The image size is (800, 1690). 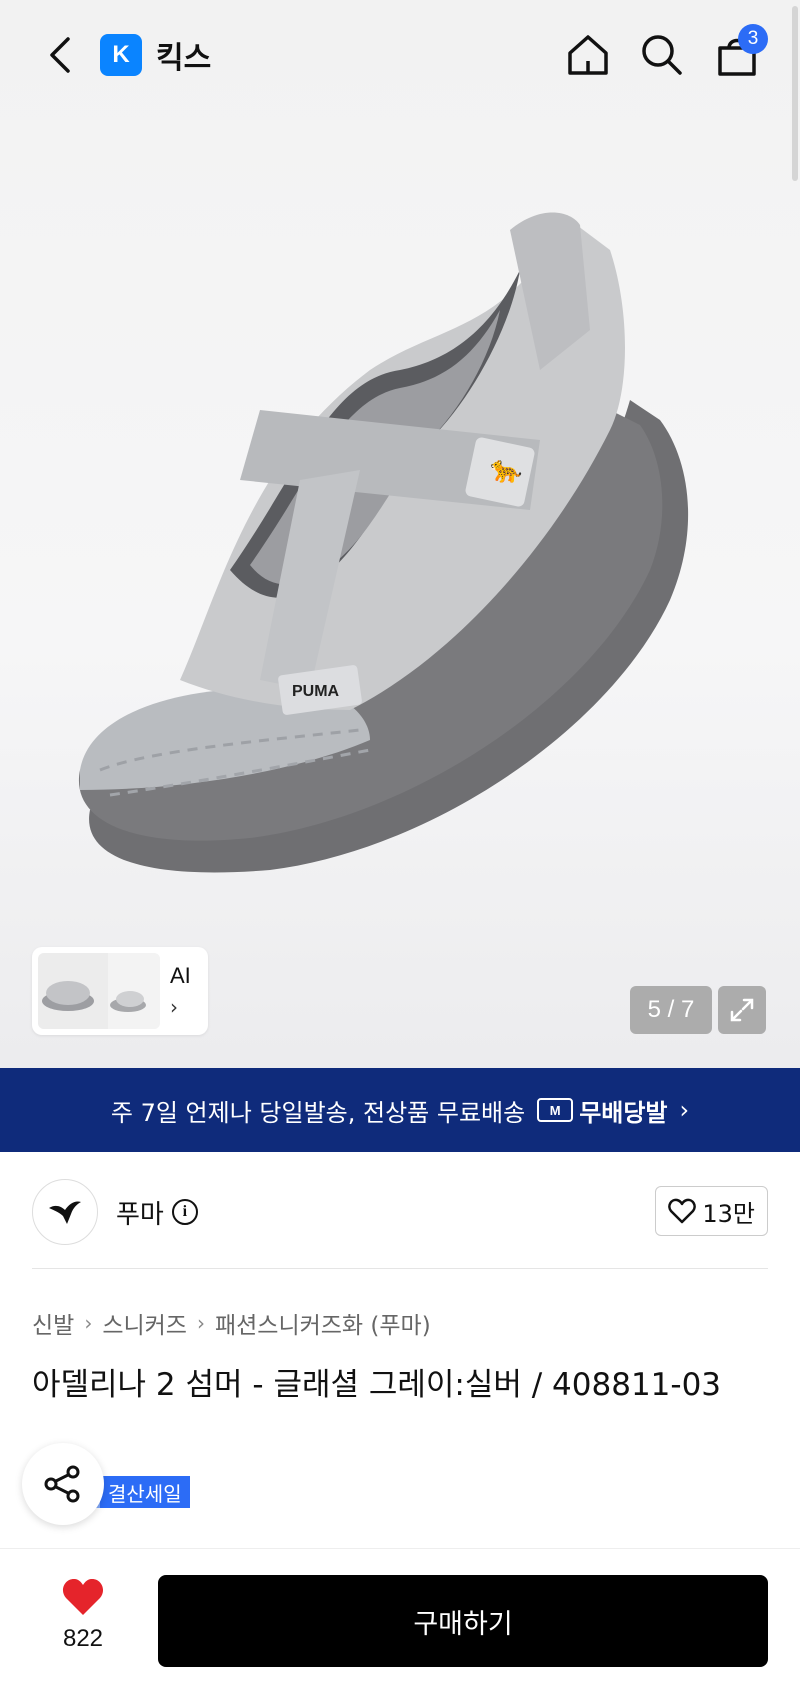 I want to click on ai-recommend-card: AI ›, so click(x=120, y=991).